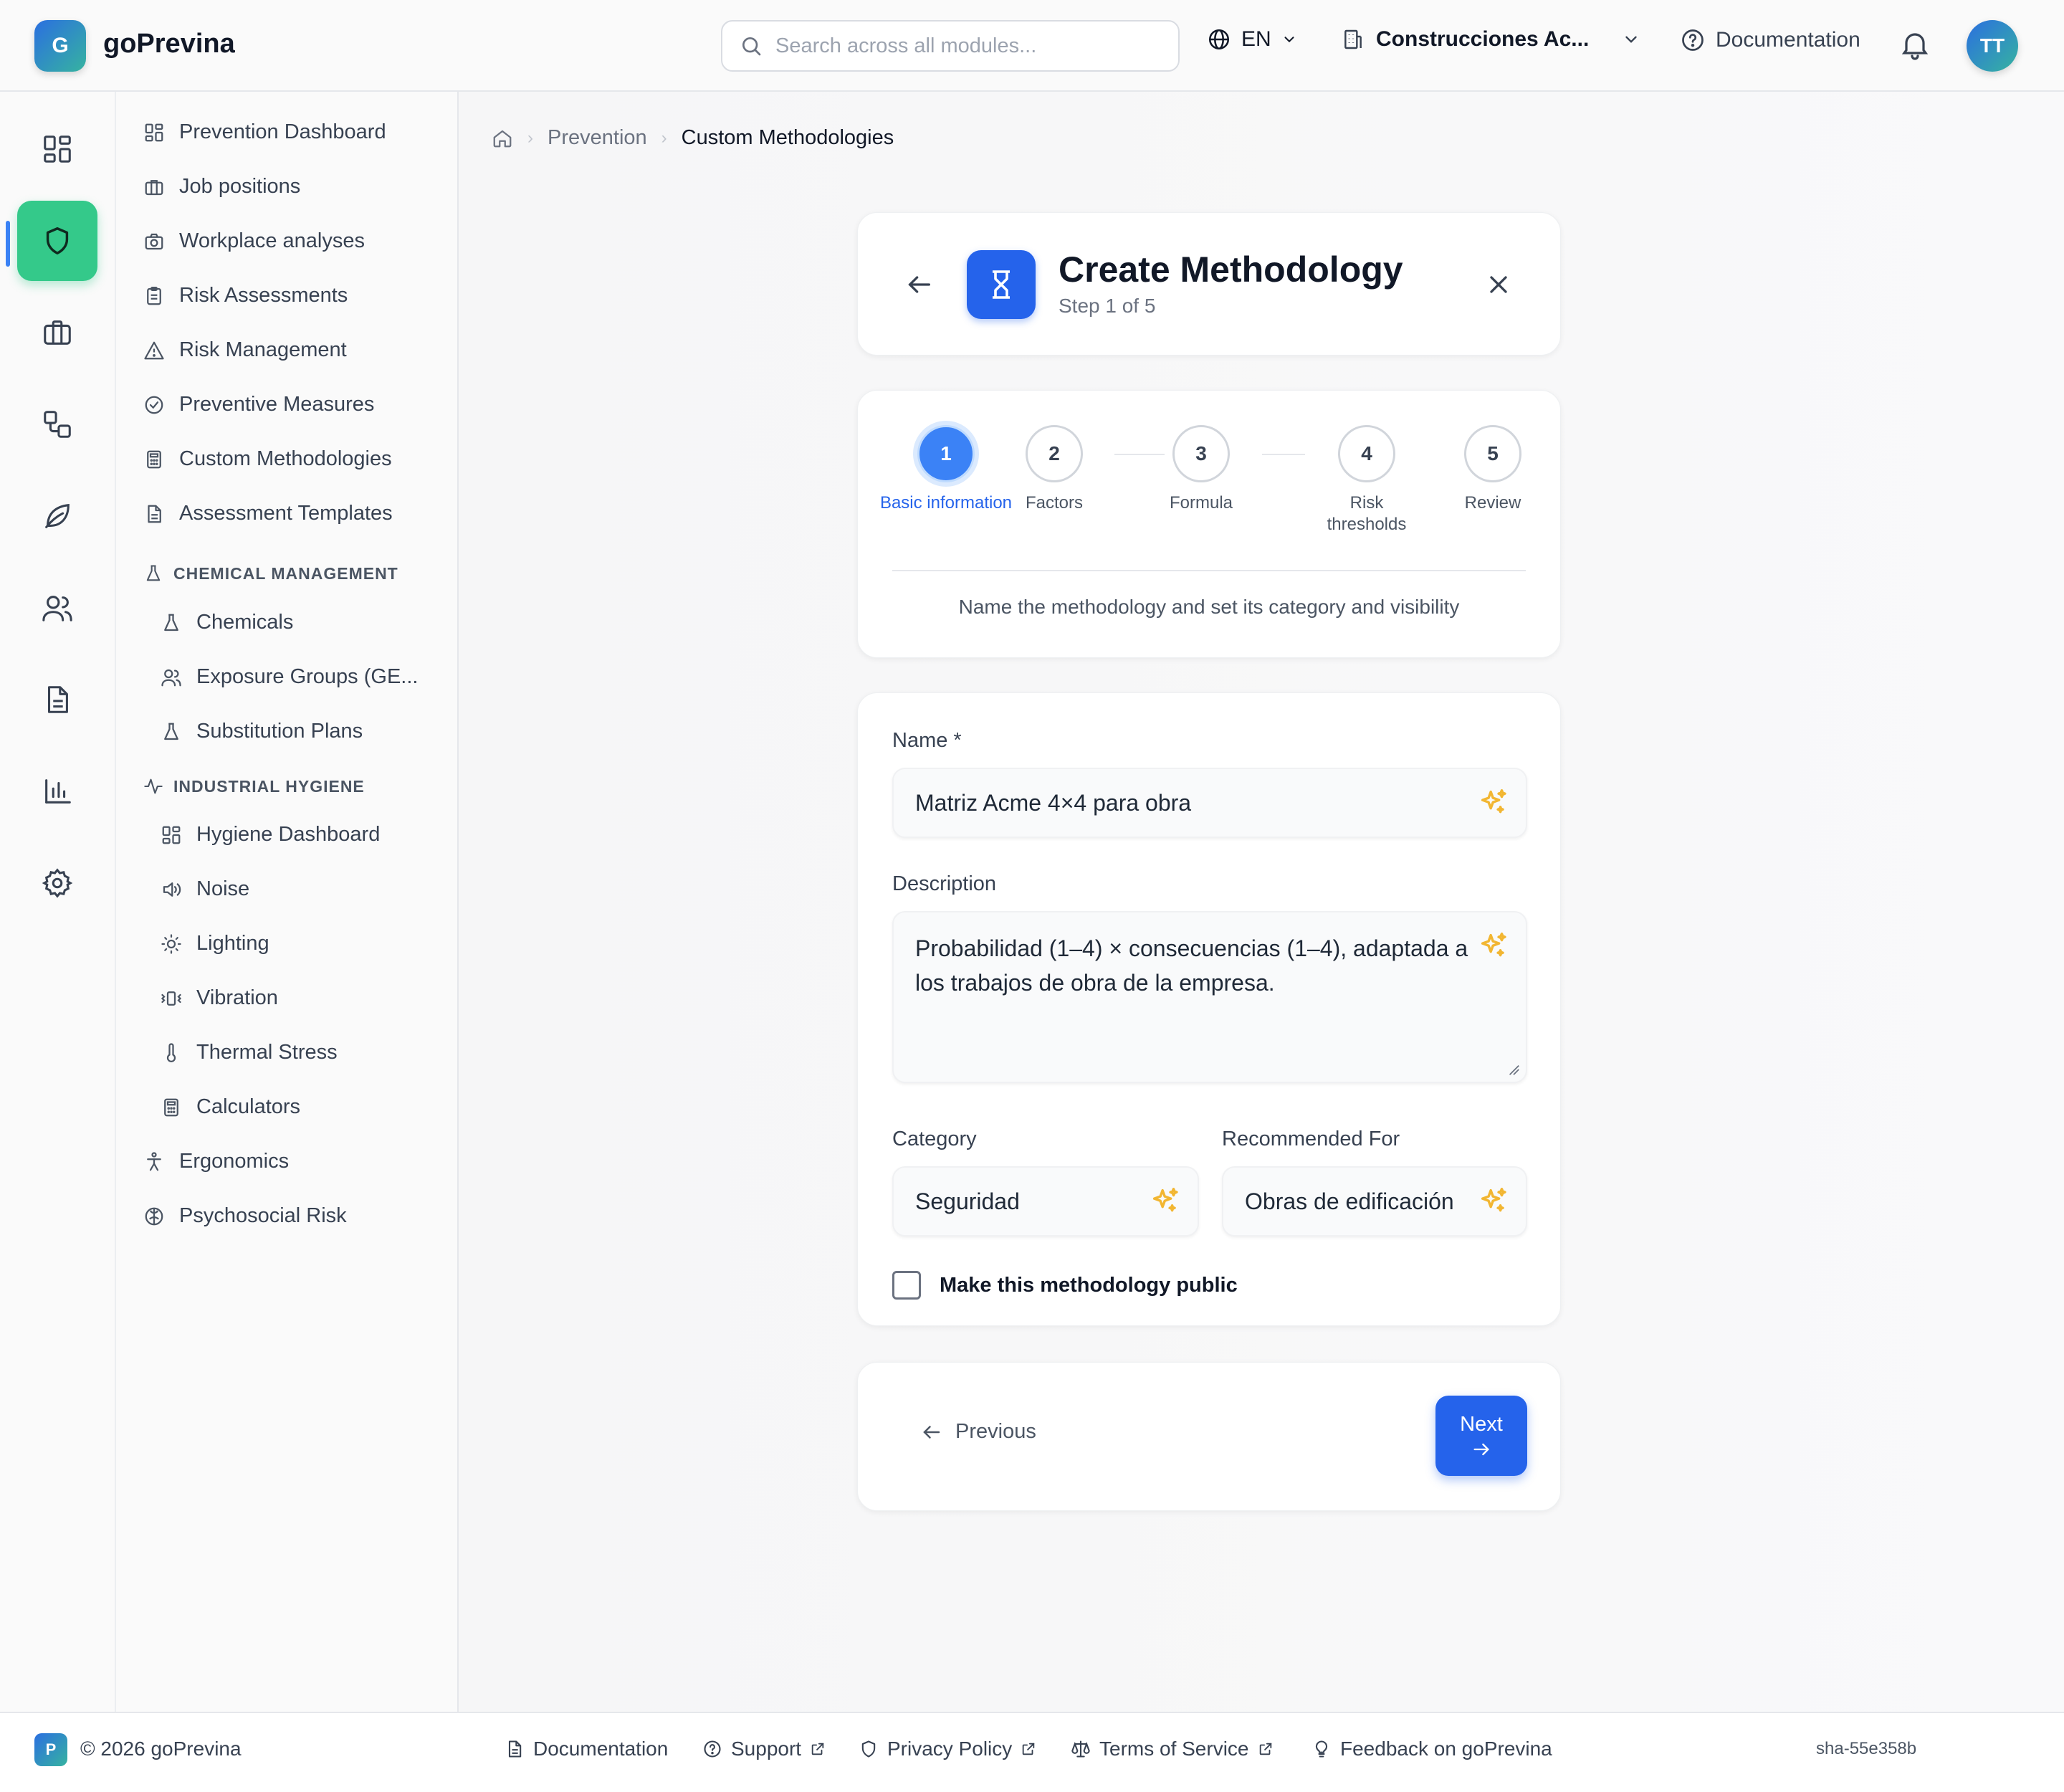 The height and width of the screenshot is (1792, 2064). Describe the element at coordinates (216, 1161) in the screenshot. I see `nav-ergonomics: Ergonomics` at that location.